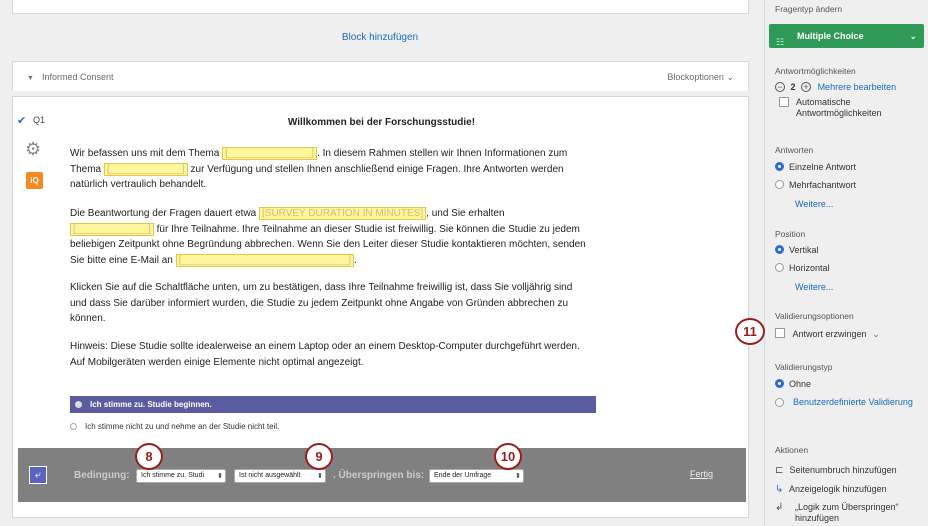  I want to click on question-type-label: Fragentyp ändern, so click(809, 9).